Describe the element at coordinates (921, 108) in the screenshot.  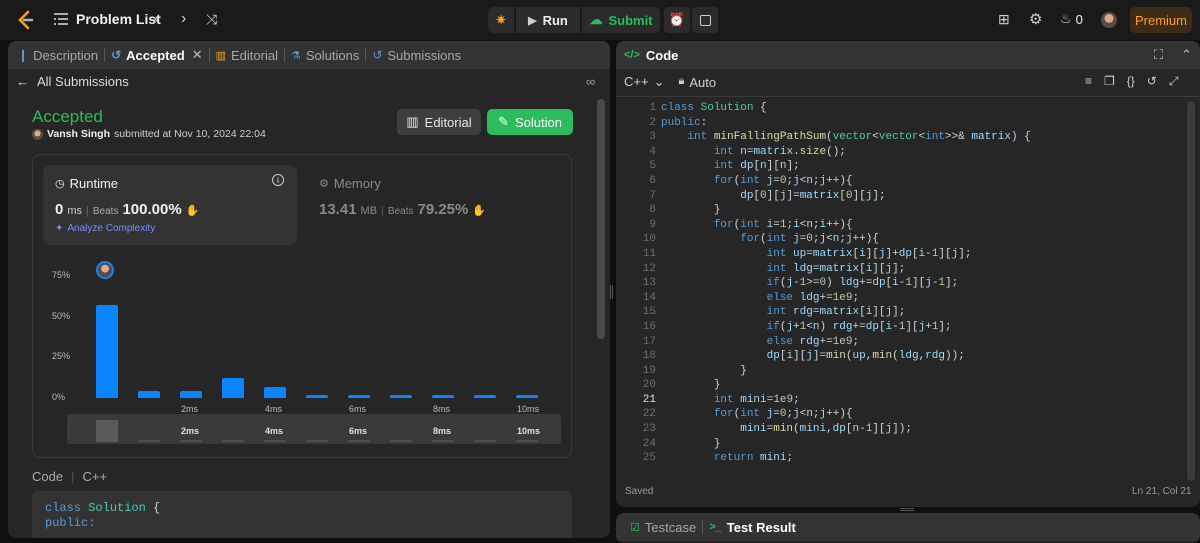
I see `code-line: class Solution {` at that location.